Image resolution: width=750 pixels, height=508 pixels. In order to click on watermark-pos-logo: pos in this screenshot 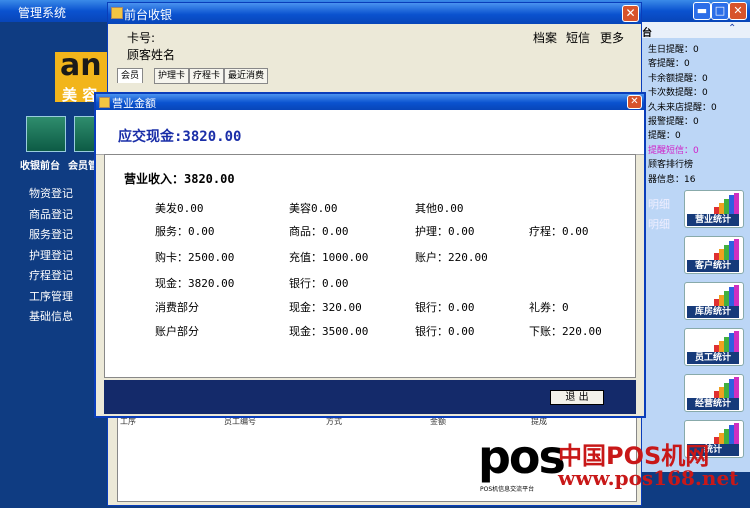, I will do `click(522, 457)`.